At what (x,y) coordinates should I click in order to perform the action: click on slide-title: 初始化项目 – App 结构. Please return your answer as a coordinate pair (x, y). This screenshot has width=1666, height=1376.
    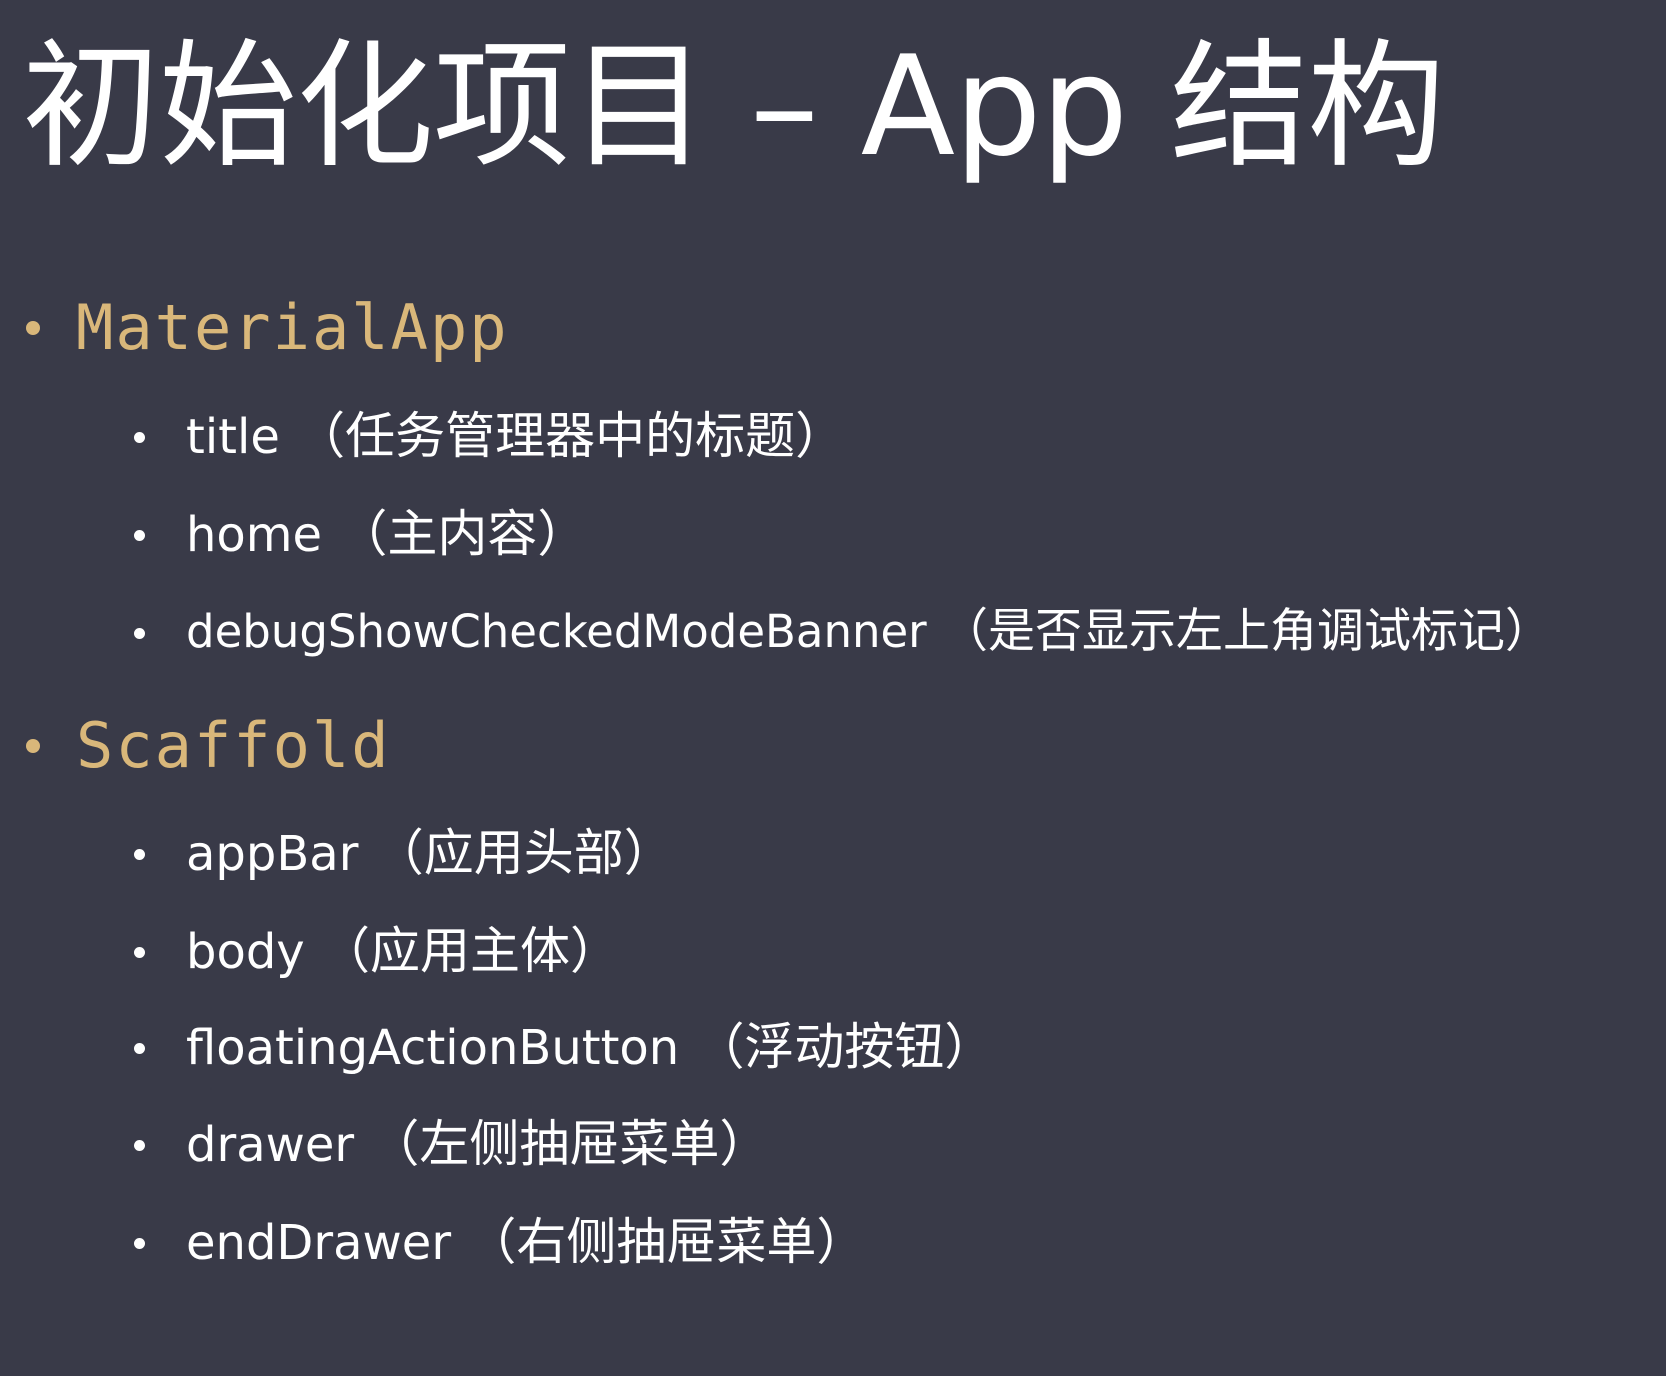
    Looking at the image, I should click on (733, 106).